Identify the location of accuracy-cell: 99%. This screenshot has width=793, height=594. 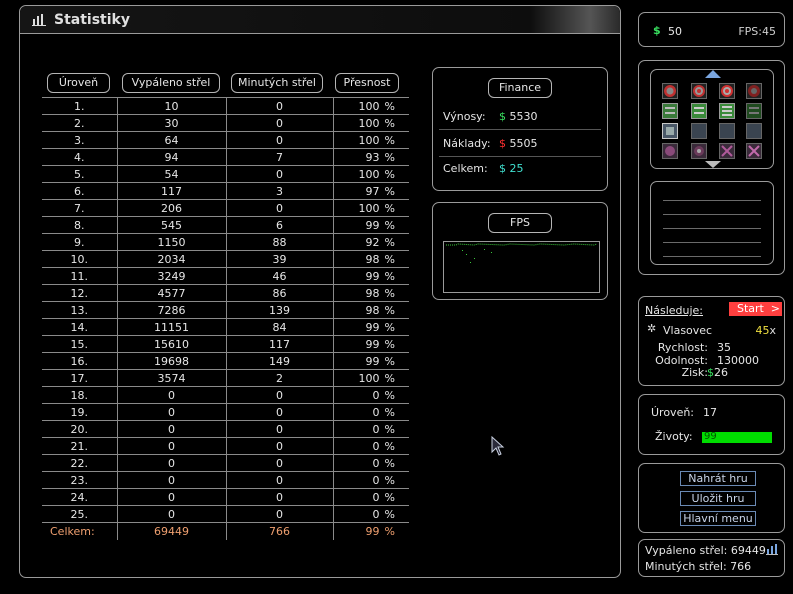
(370, 327).